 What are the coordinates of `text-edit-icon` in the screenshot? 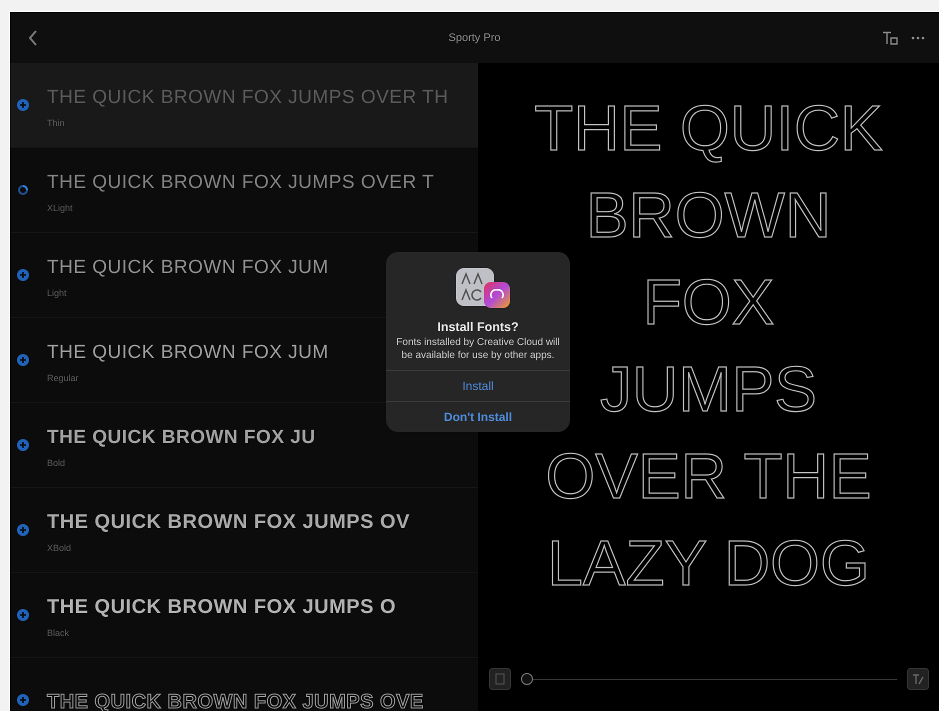 It's located at (917, 679).